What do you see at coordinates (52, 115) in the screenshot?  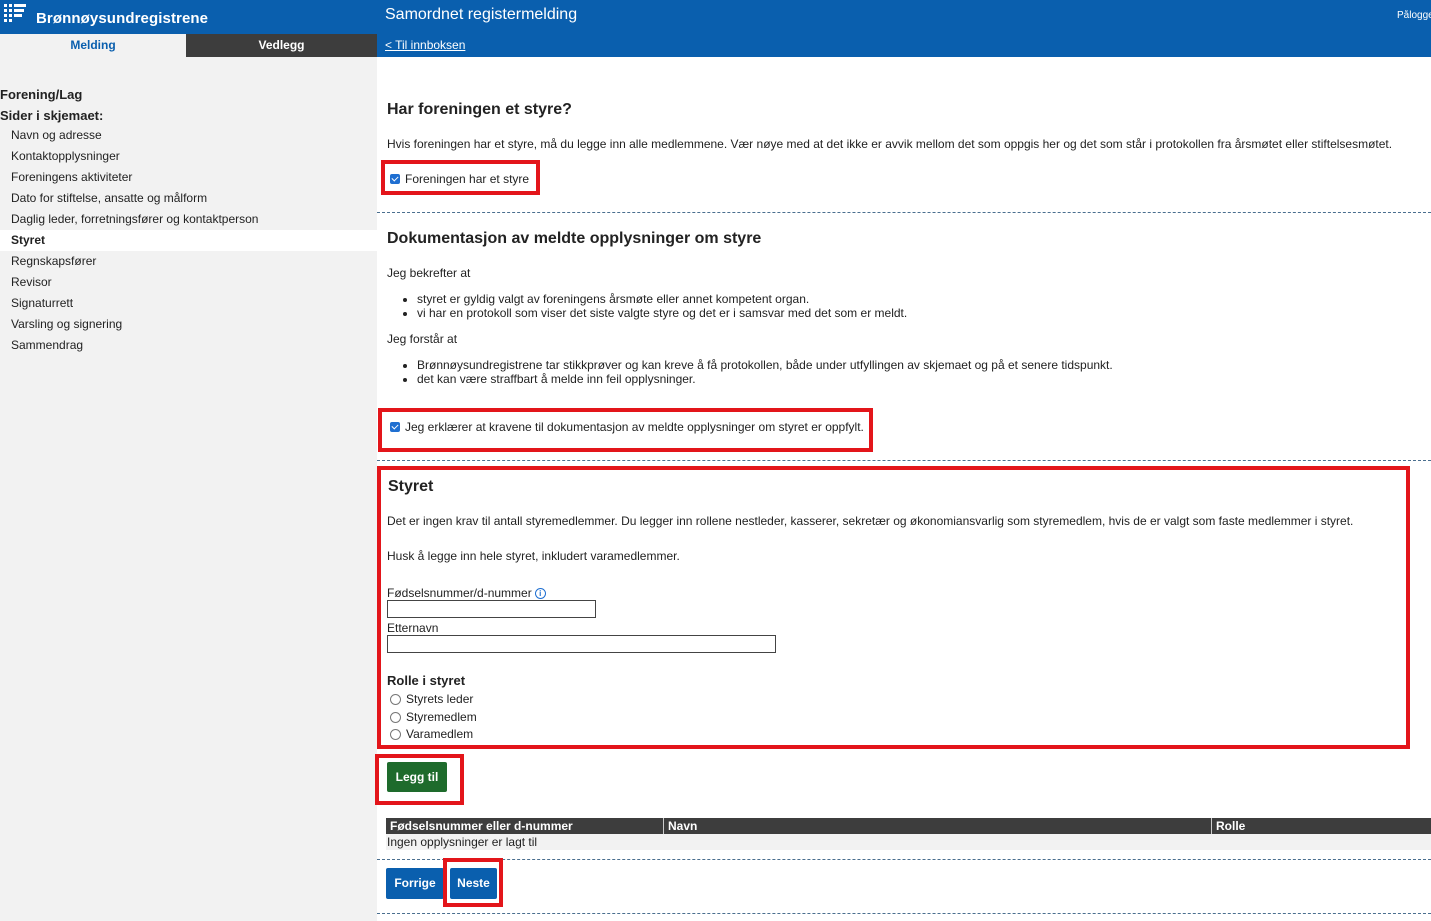 I see `pages-heading: Sider i skjemaet:` at bounding box center [52, 115].